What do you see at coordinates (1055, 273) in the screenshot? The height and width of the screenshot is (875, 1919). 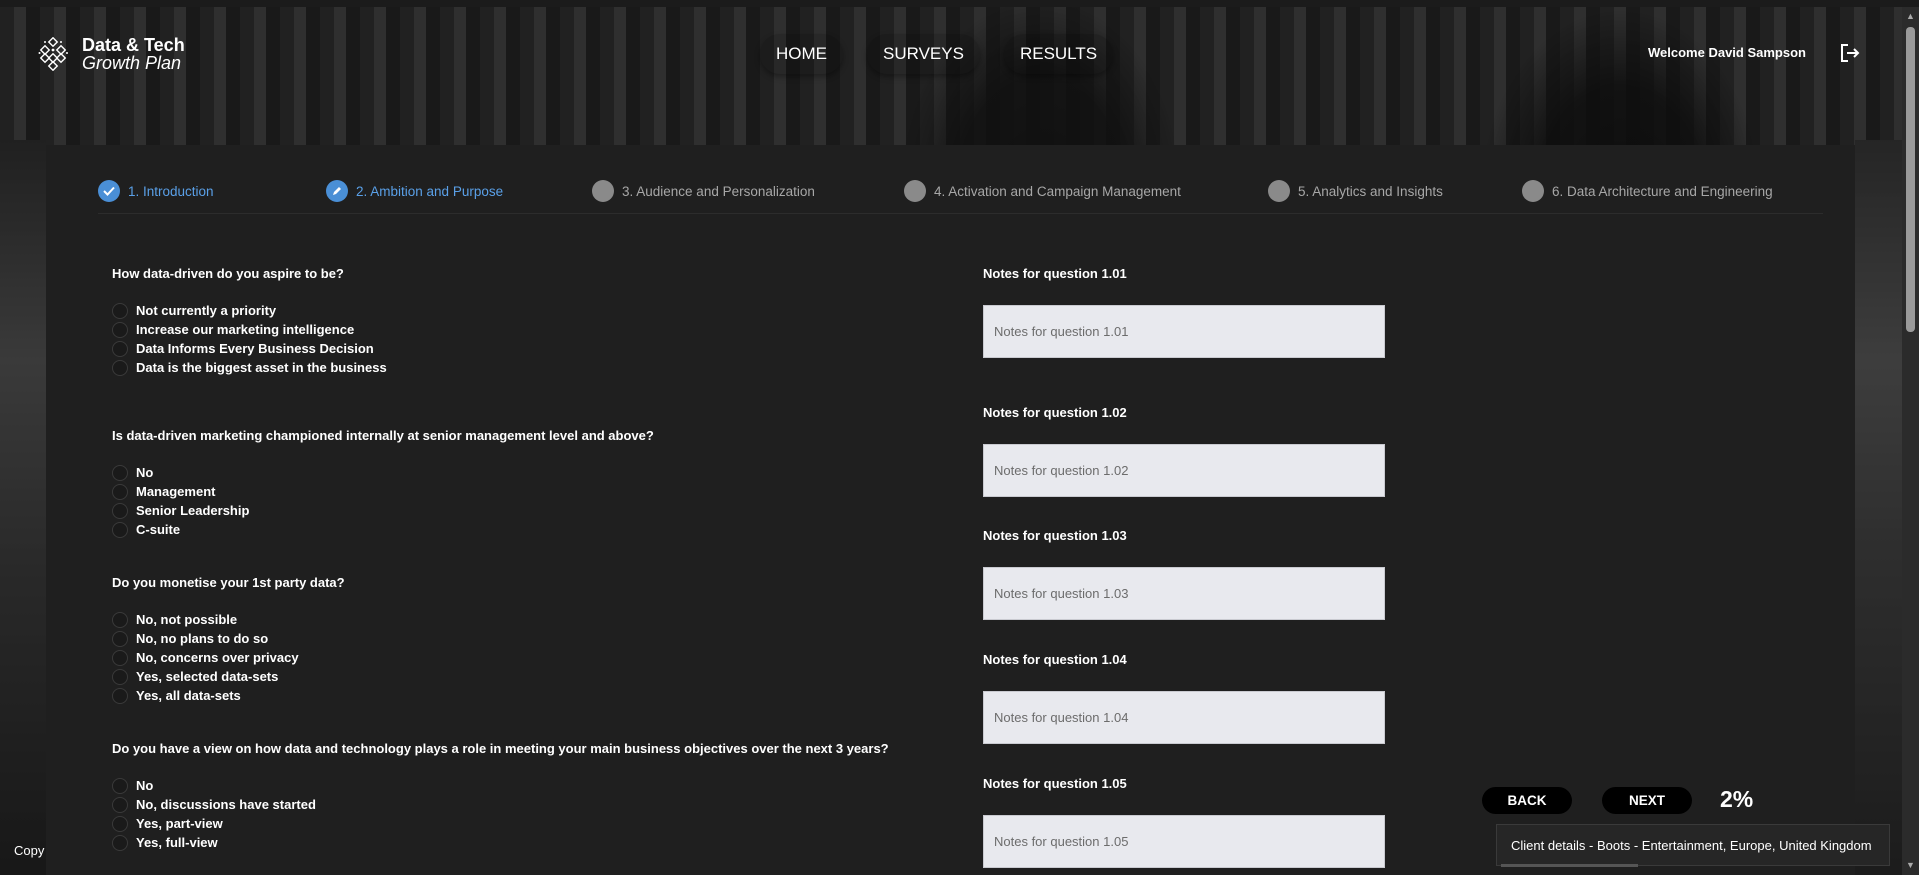 I see `notes-label: Notes for question 1.01` at bounding box center [1055, 273].